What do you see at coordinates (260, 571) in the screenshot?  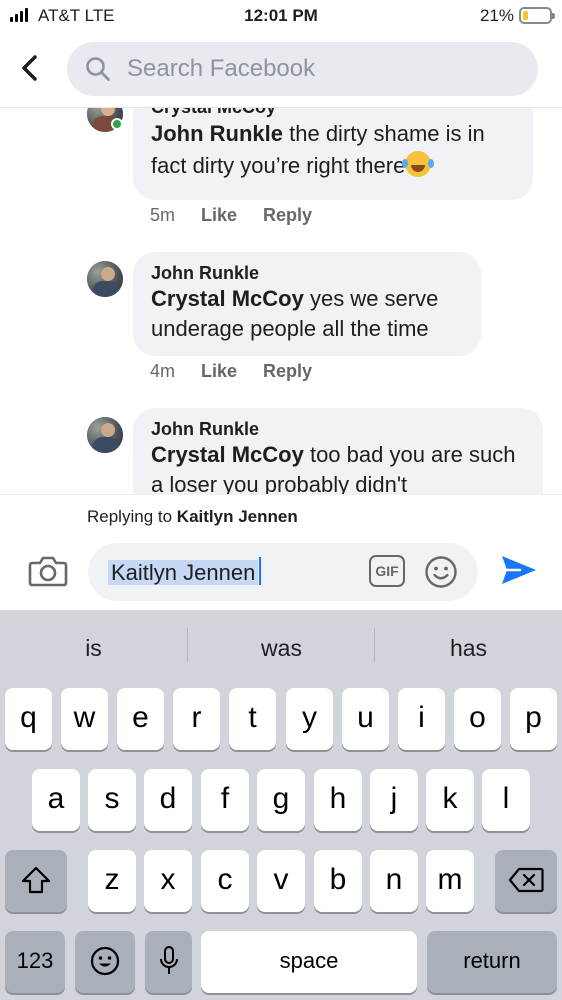 I see `text-cursor` at bounding box center [260, 571].